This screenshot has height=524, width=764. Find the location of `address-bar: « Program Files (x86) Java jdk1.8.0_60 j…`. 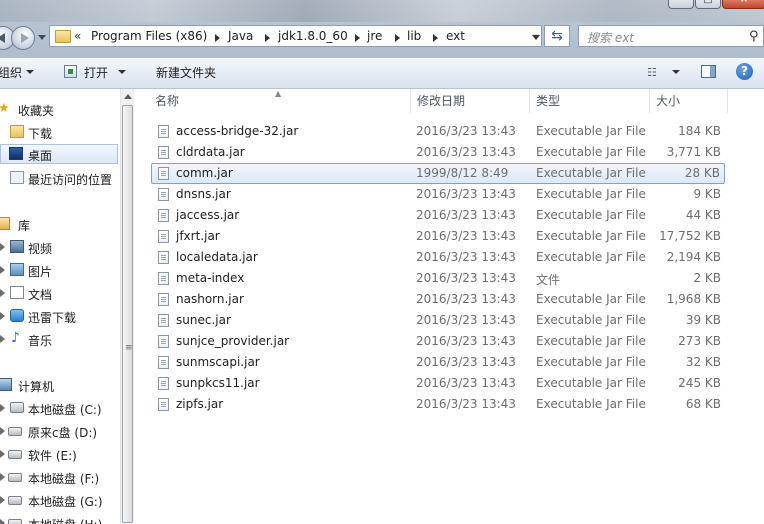

address-bar: « Program Files (x86) Java jdk1.8.0_60 j… is located at coordinates (295, 36).